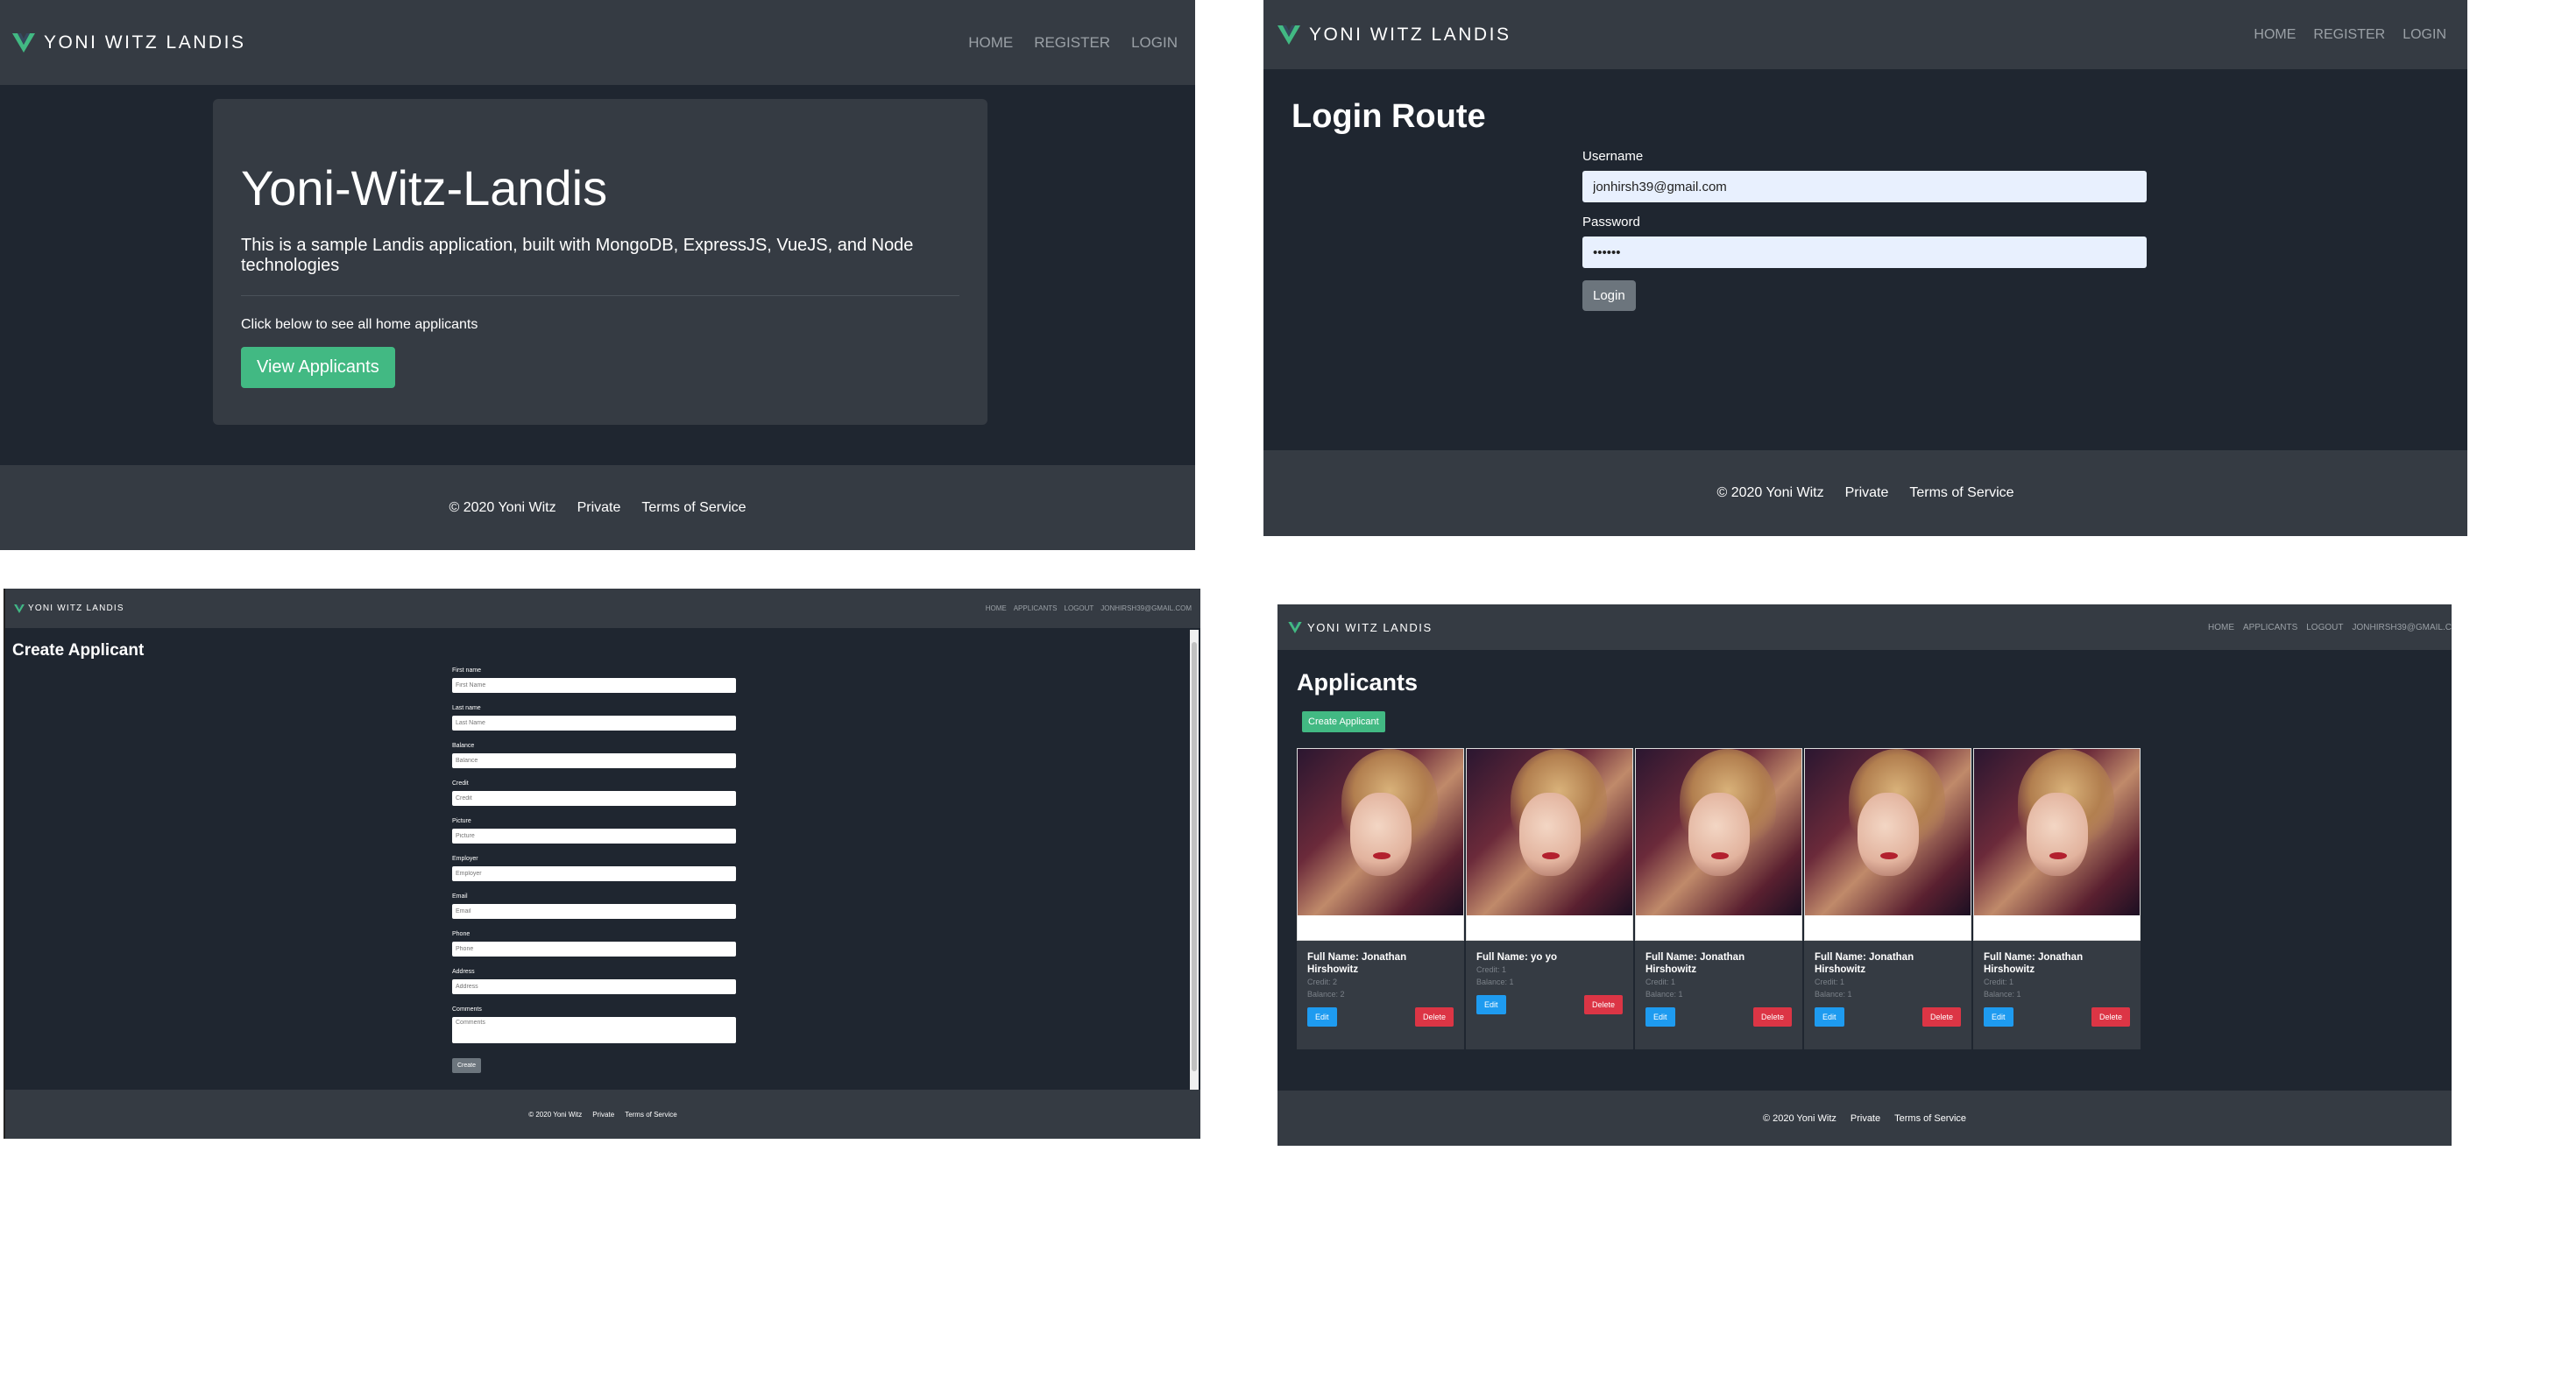  Describe the element at coordinates (467, 1065) in the screenshot. I see `create-button: Create` at that location.